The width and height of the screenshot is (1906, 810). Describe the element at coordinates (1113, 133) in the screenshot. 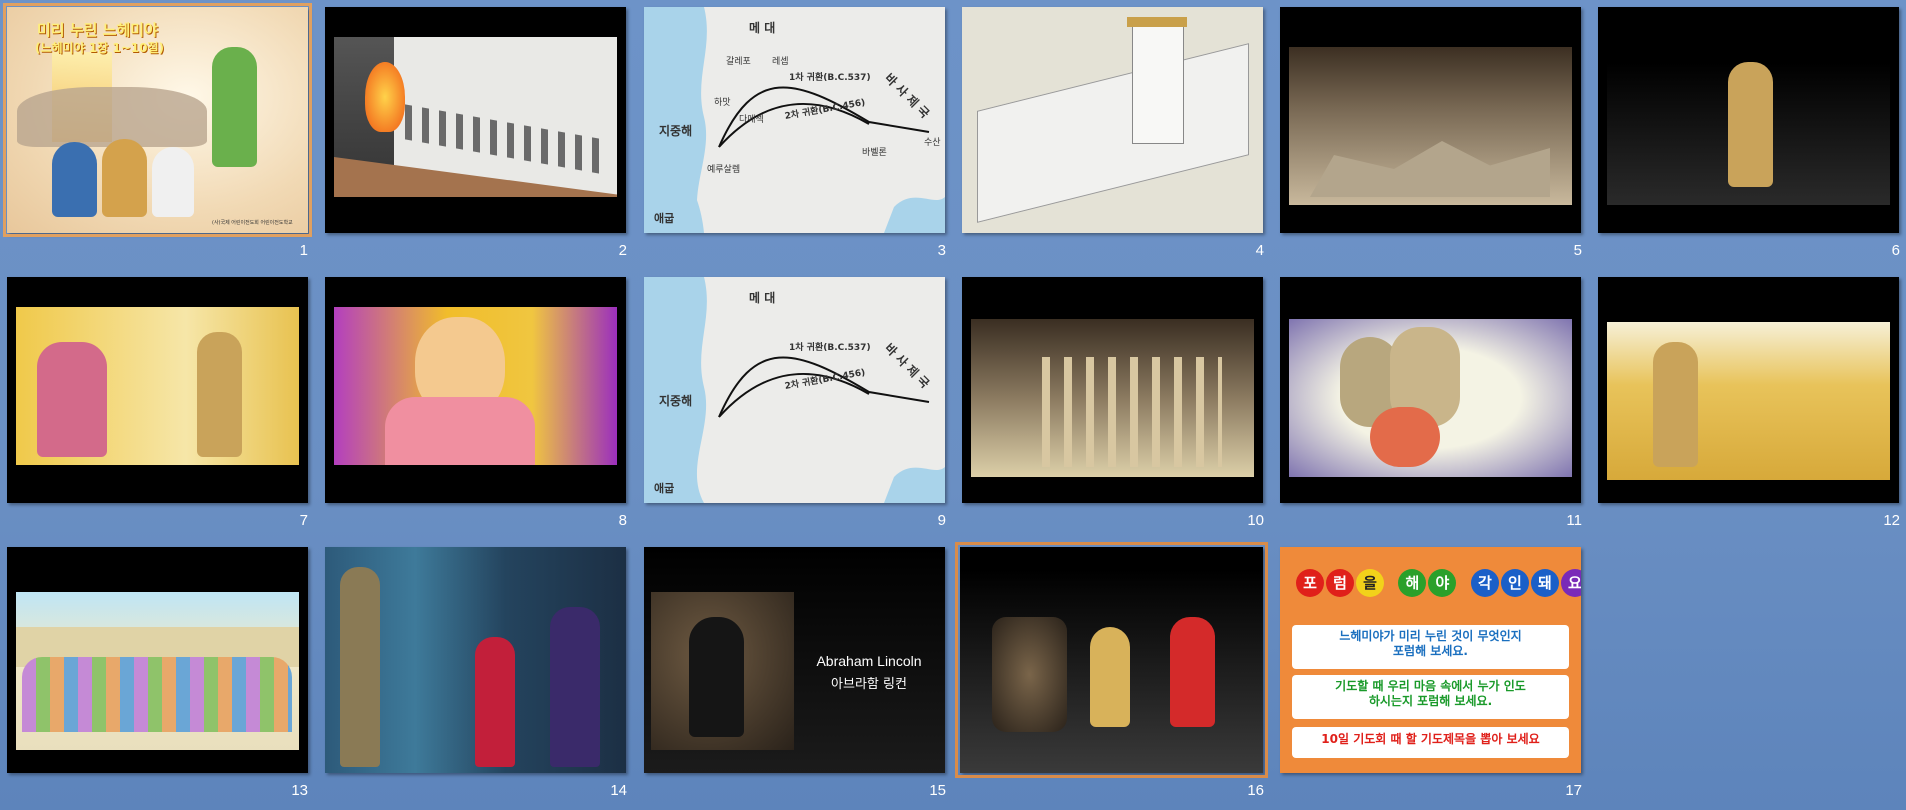

I see `temple-walls` at that location.